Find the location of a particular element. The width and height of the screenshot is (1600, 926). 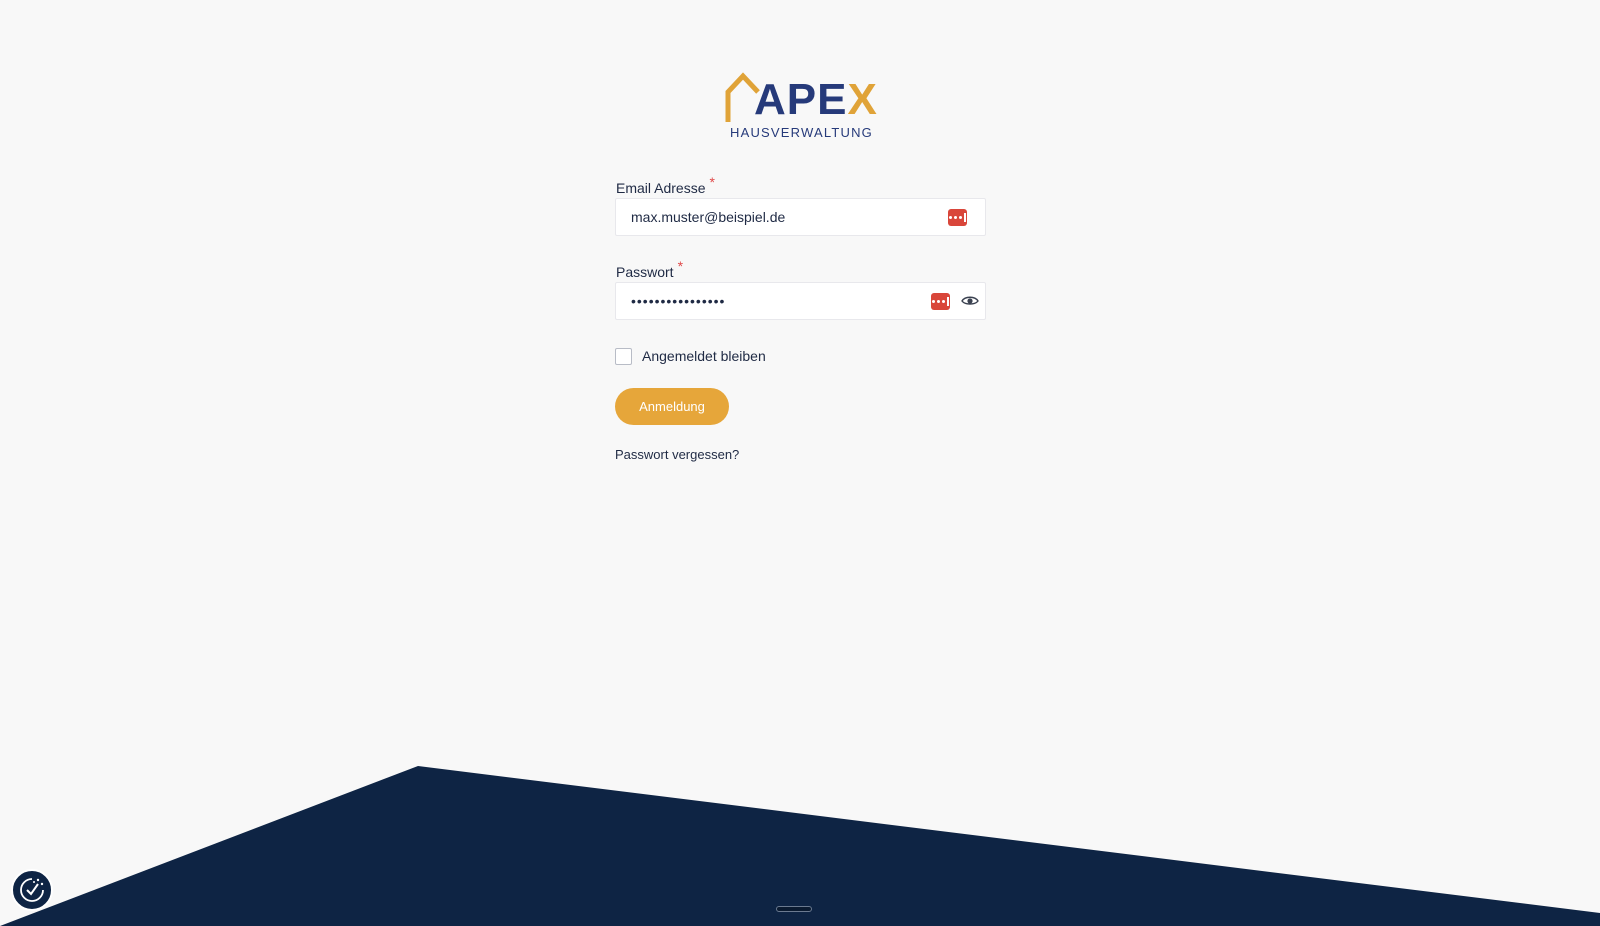

logo-wordmark: APEX is located at coordinates (816, 100).